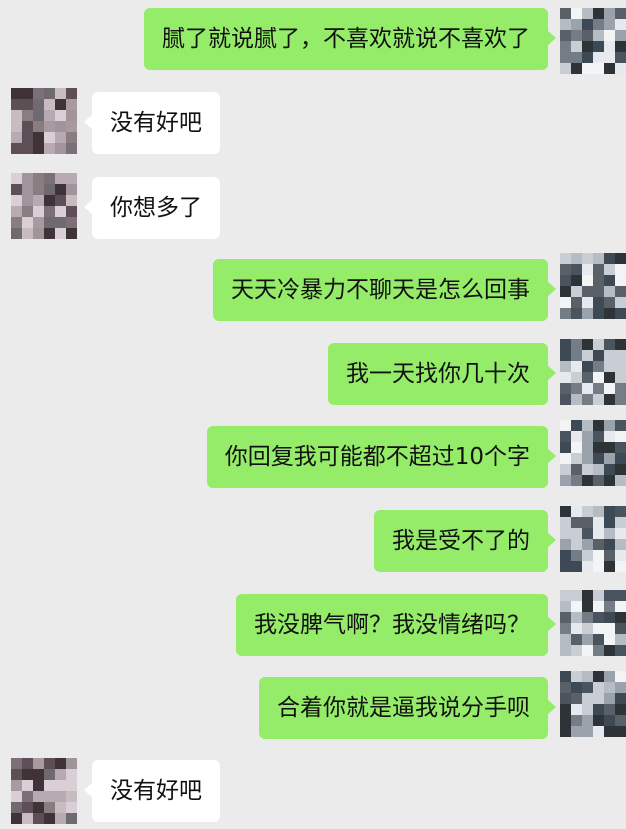 The image size is (626, 829). What do you see at coordinates (442, 374) in the screenshot?
I see `message-bubble-outgoing: 我一天找你几十次` at bounding box center [442, 374].